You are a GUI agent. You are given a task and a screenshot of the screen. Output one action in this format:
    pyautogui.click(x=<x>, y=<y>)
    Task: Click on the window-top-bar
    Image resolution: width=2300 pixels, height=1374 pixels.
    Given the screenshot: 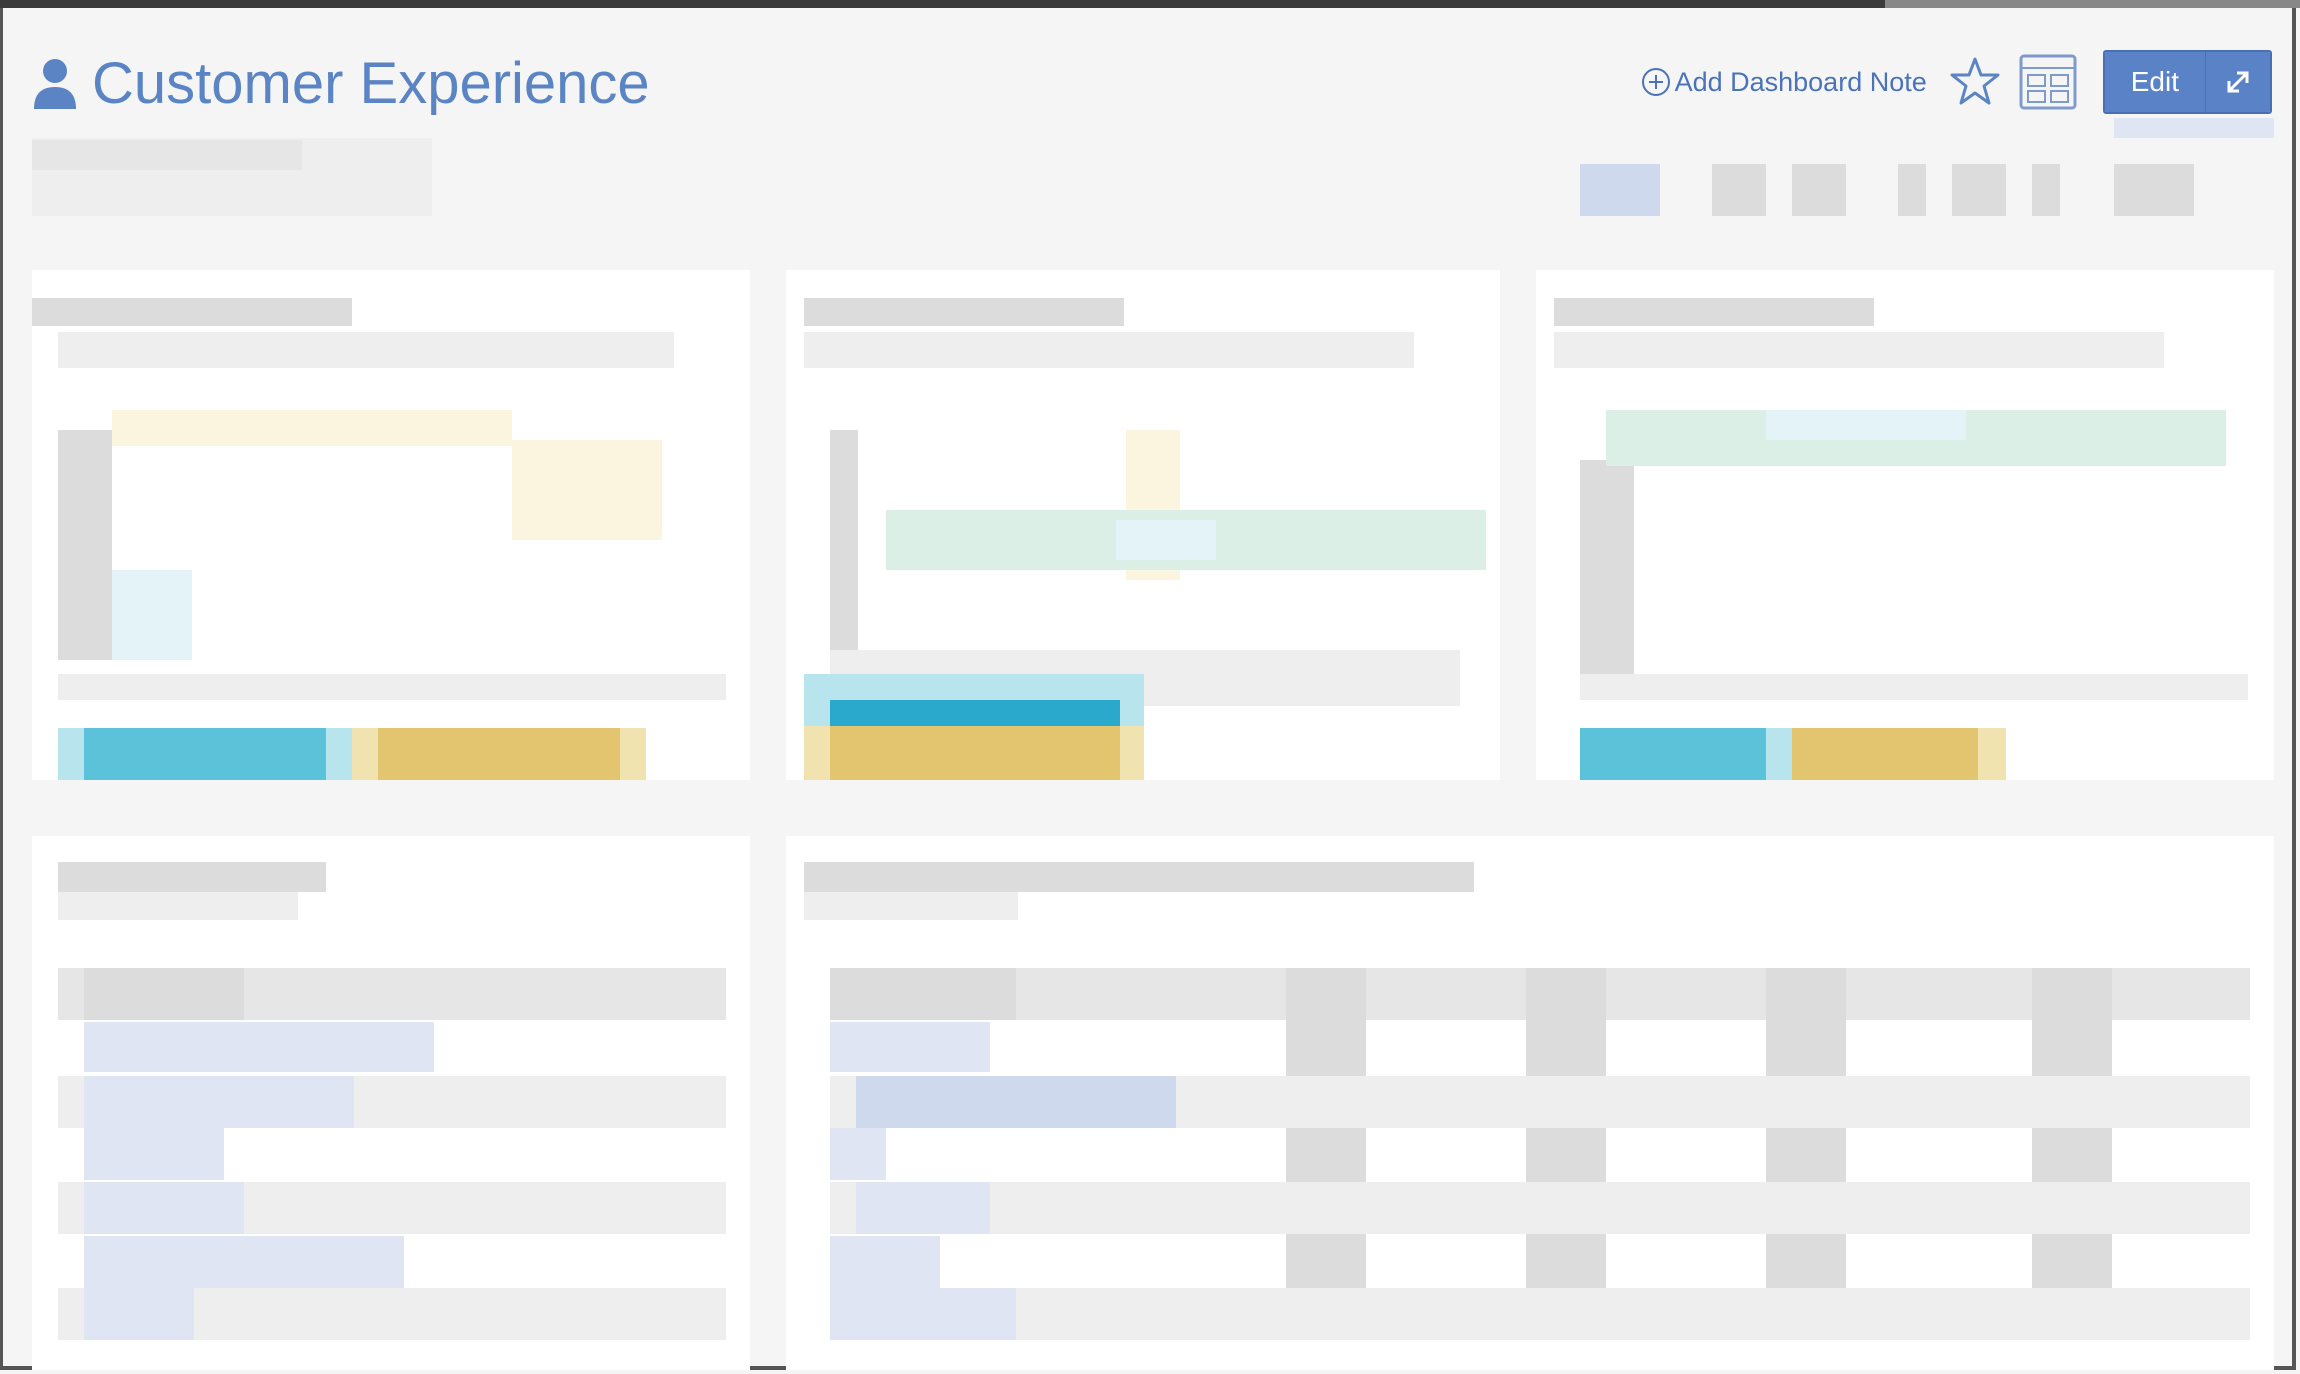 What is the action you would take?
    pyautogui.click(x=1150, y=4)
    